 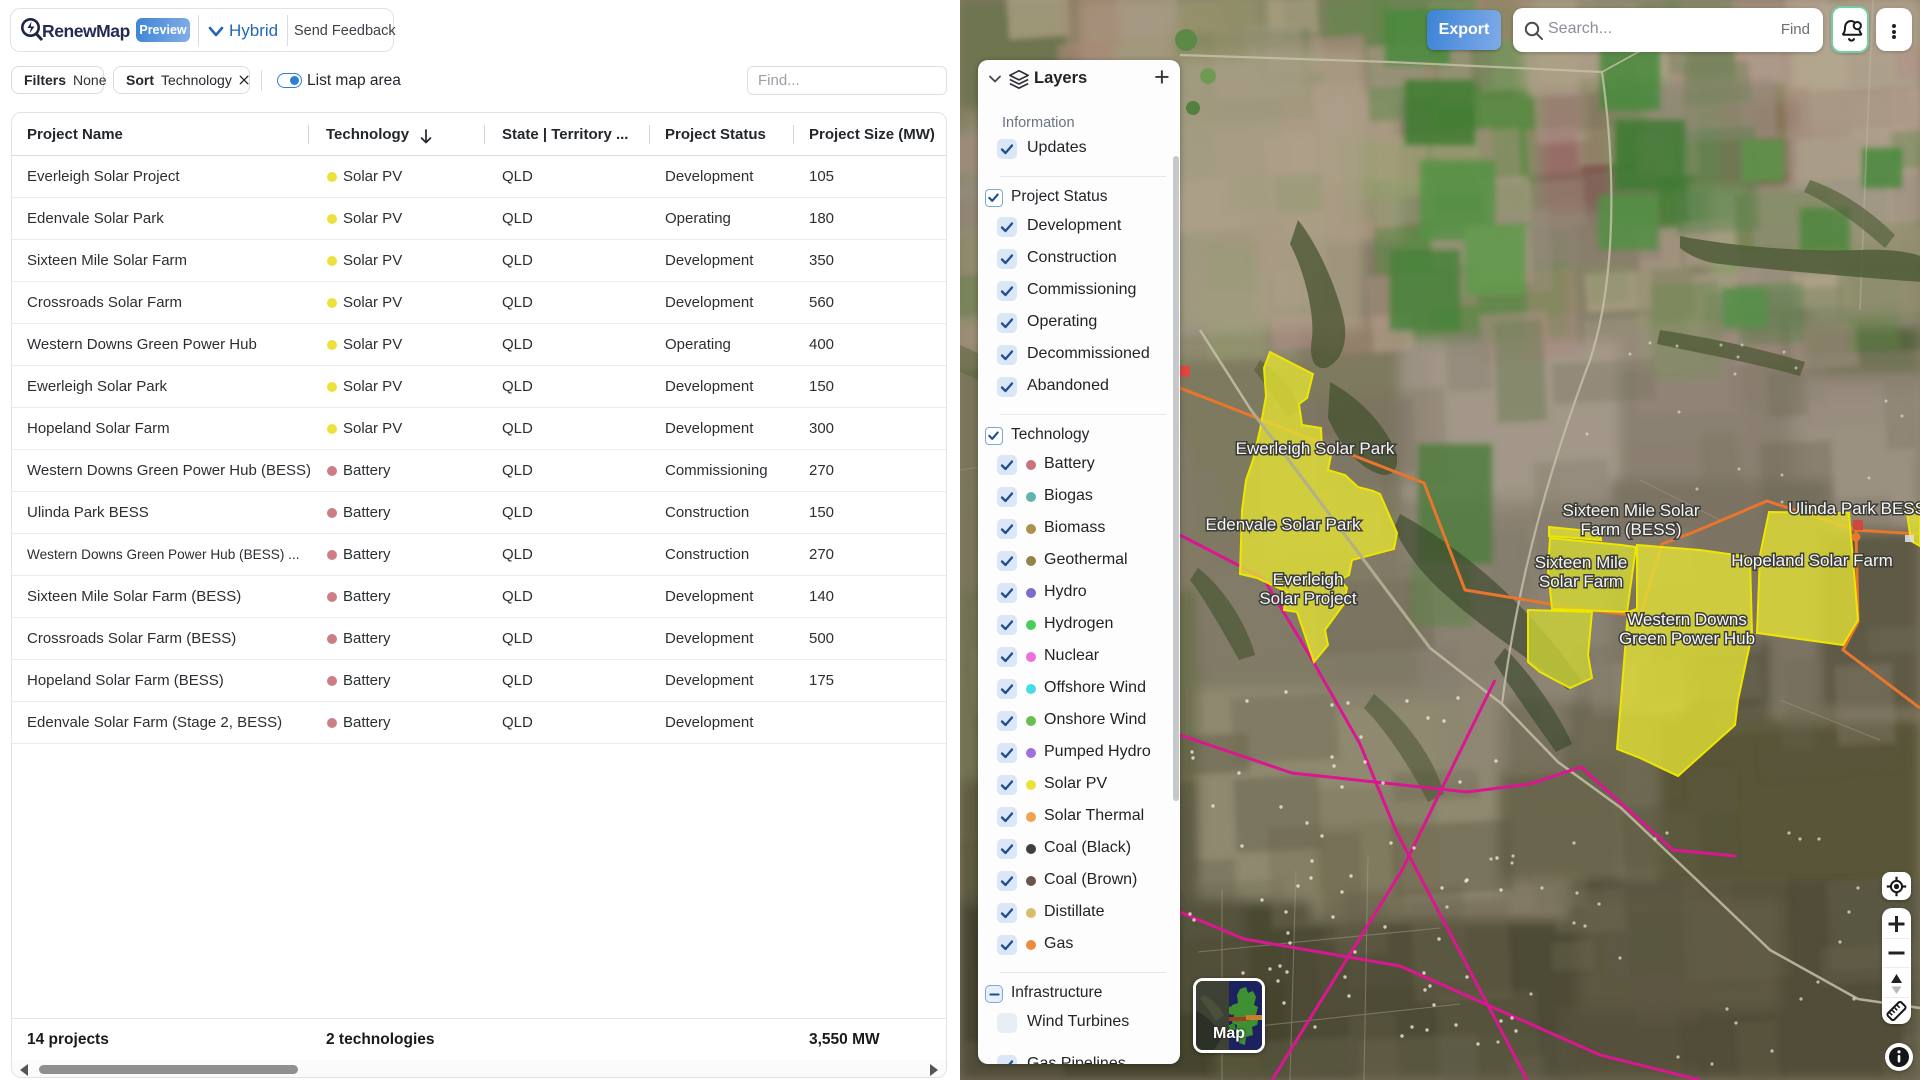 I want to click on svg-text: Solar Project, so click(x=1308, y=598).